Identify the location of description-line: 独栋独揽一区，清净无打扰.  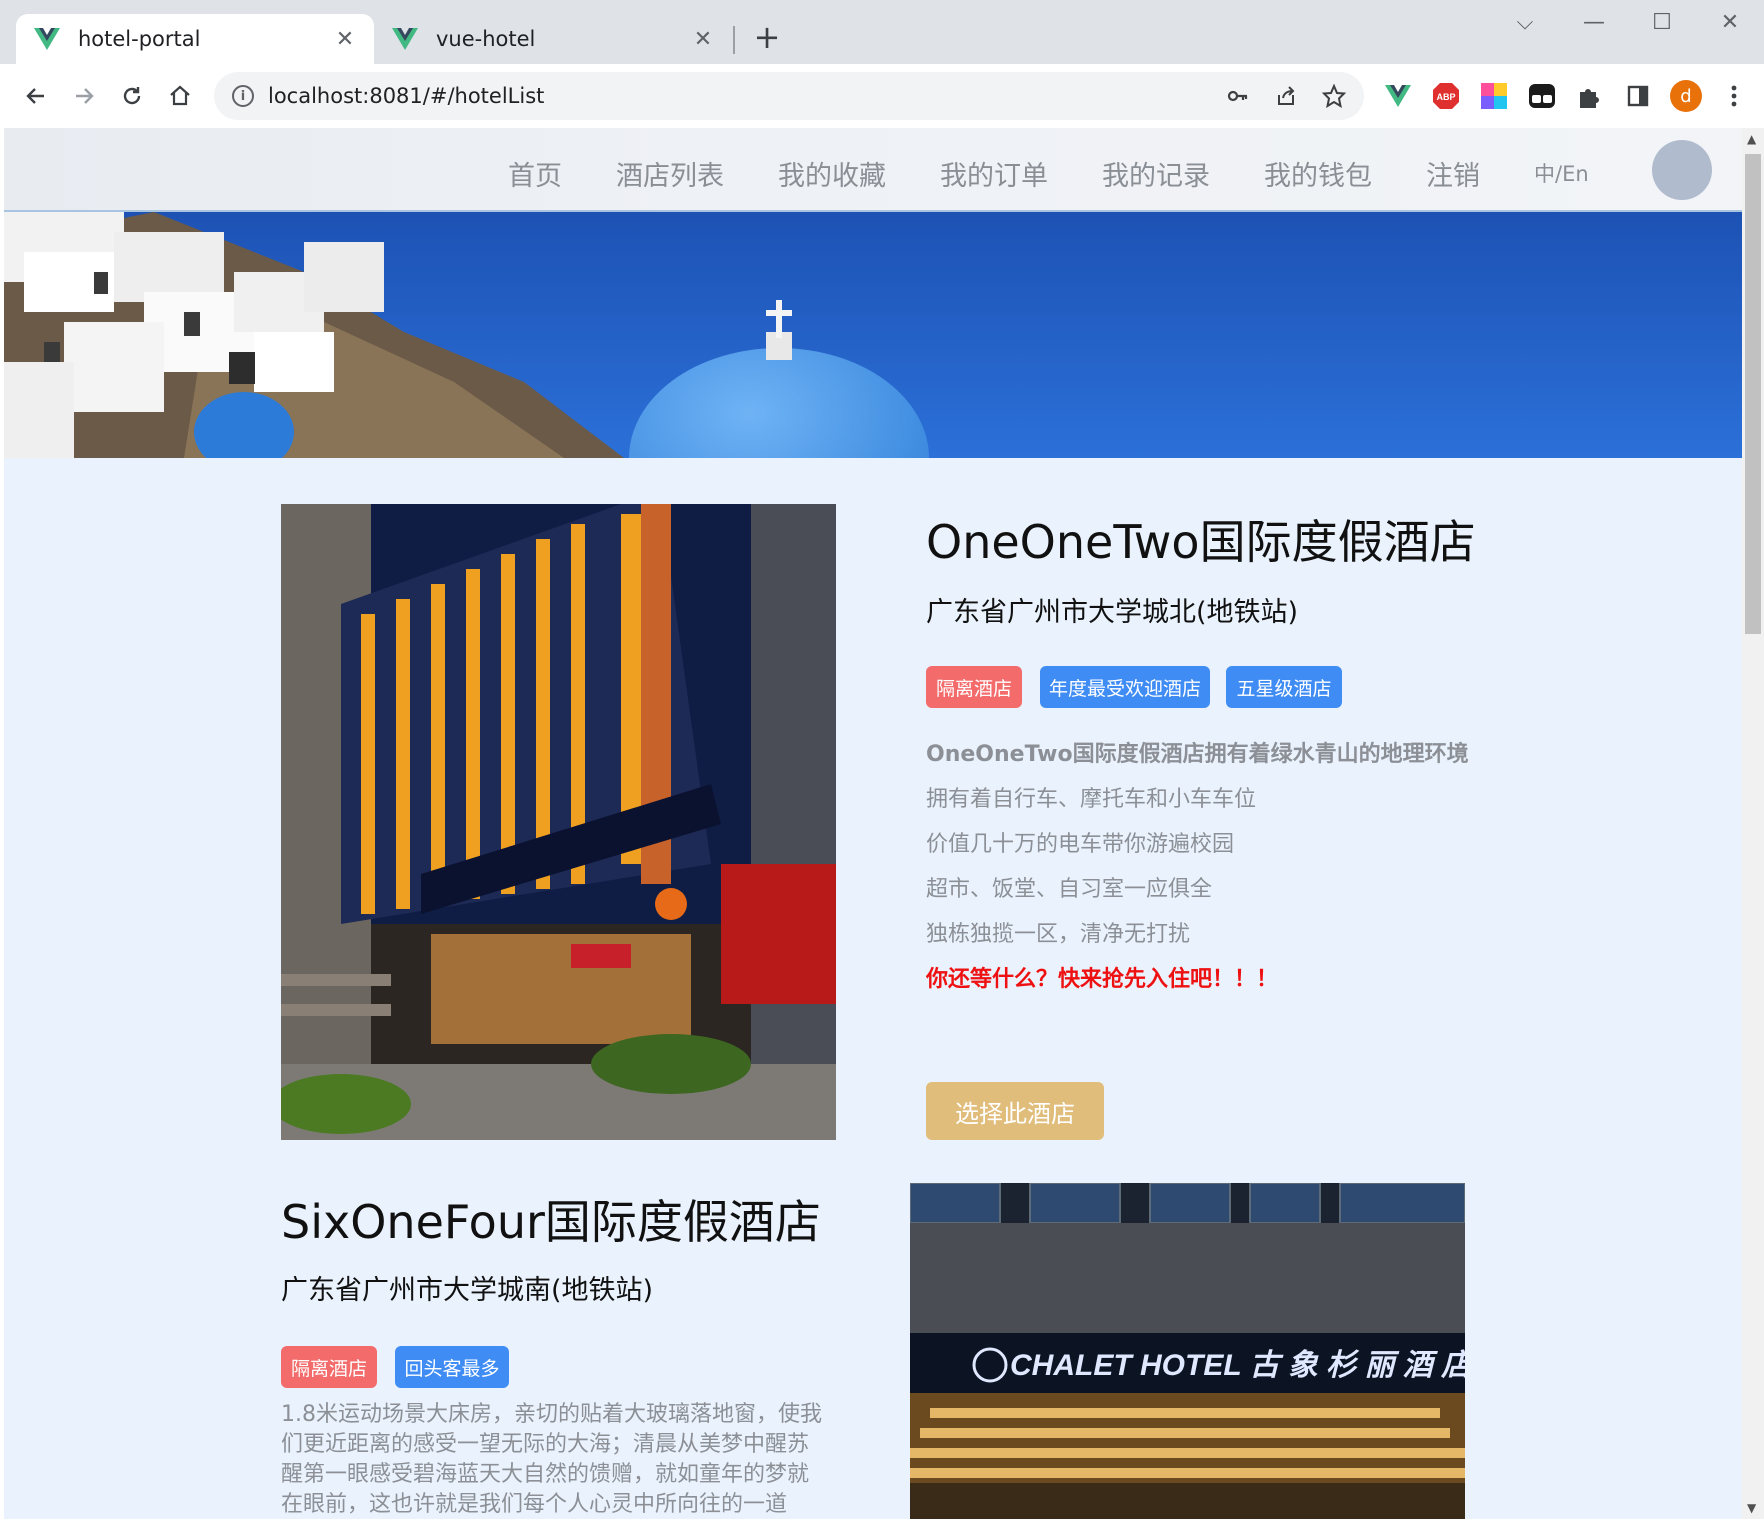
(1058, 934).